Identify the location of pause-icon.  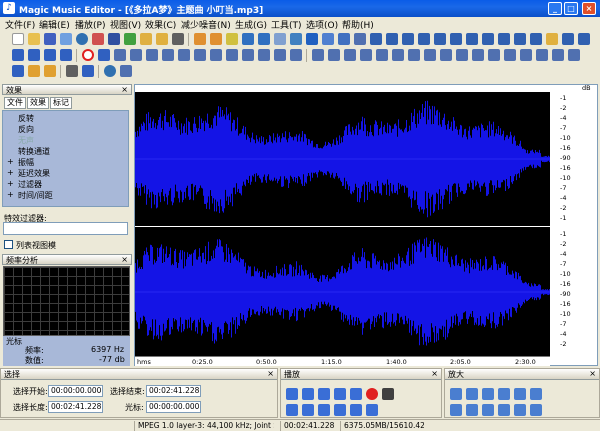
(356, 394).